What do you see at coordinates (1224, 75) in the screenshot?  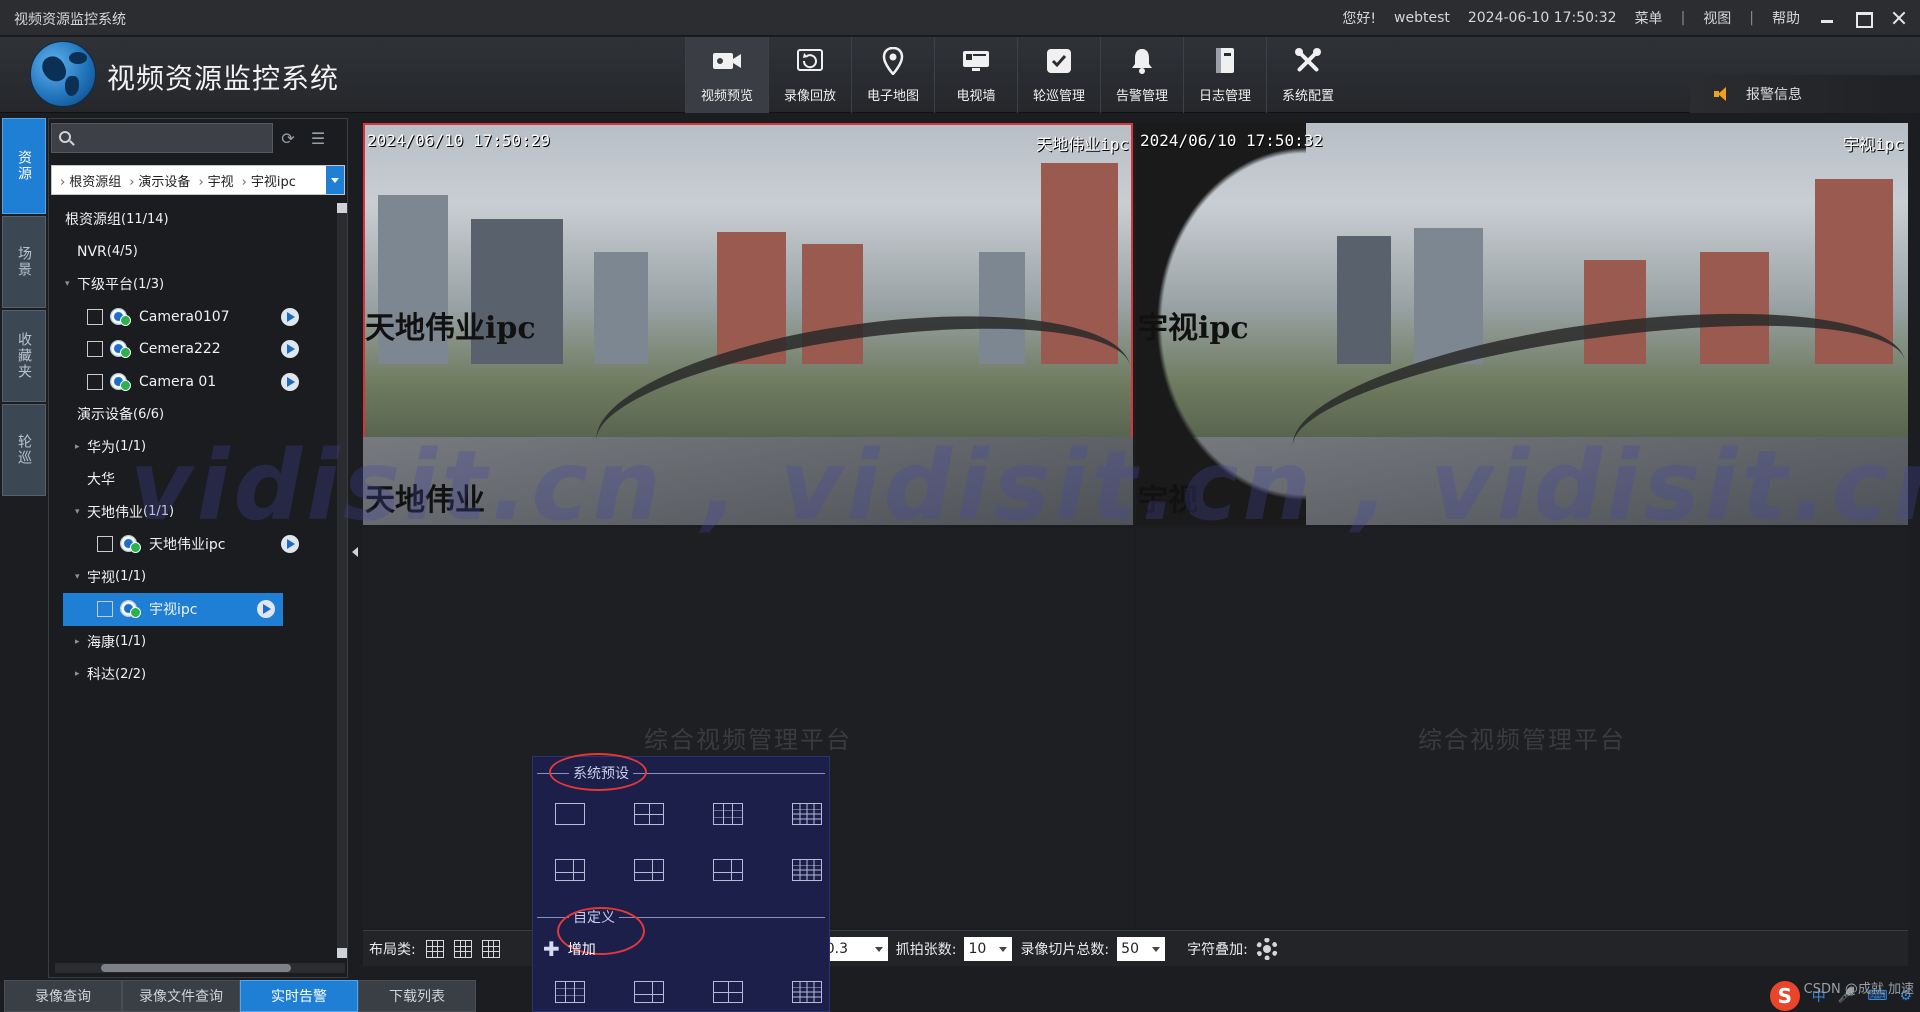 I see `nav-log-management: 日志管理` at bounding box center [1224, 75].